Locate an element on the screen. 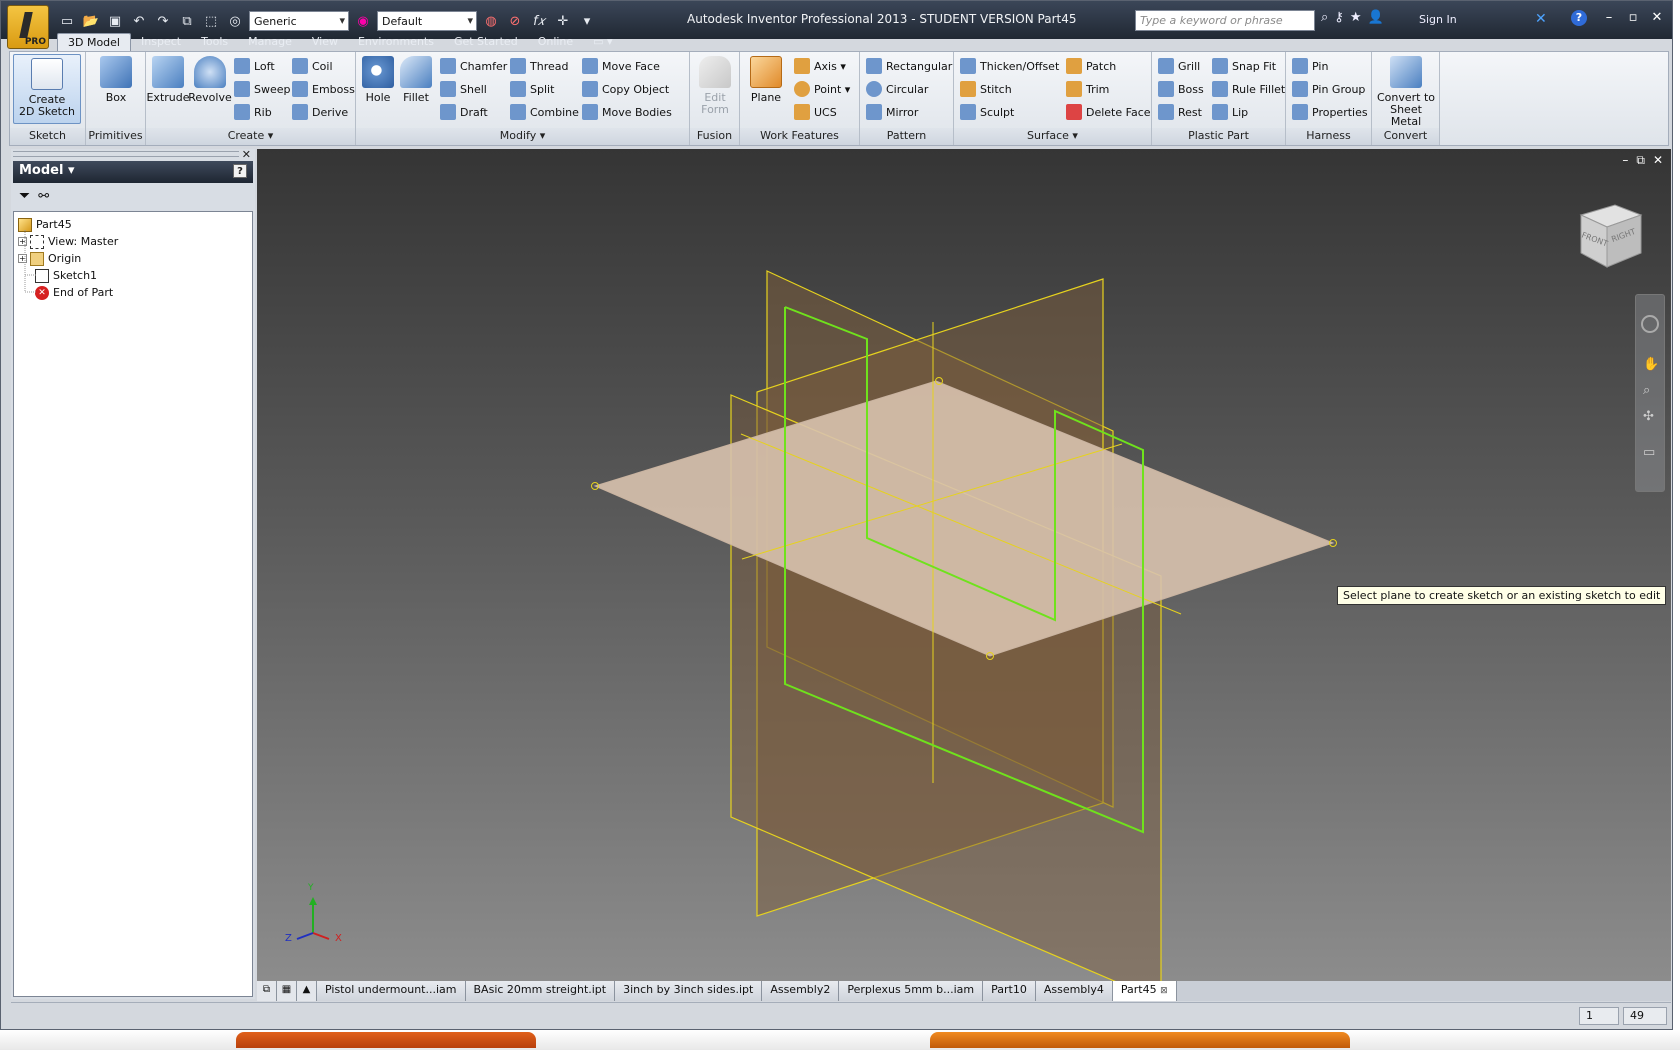 The image size is (1680, 1050). draft-button: Draft is located at coordinates (464, 112).